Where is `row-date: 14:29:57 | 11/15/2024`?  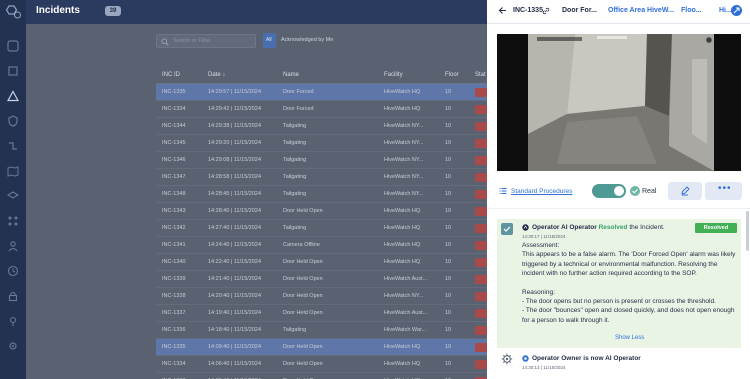
row-date: 14:29:57 | 11/15/2024 is located at coordinates (235, 92).